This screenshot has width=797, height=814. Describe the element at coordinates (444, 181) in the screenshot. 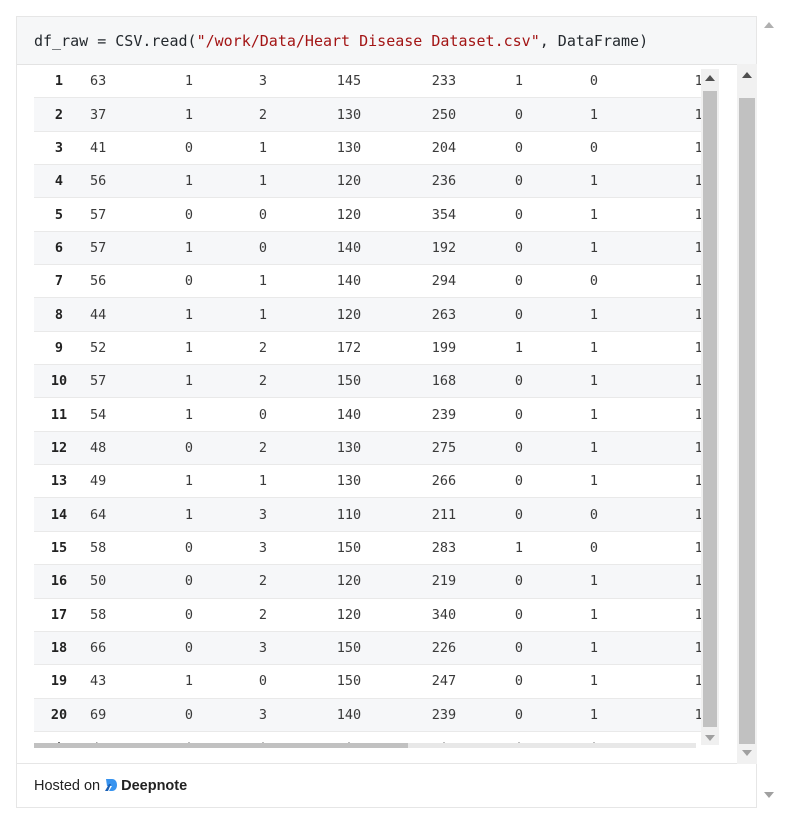

I see `table-cell: 236` at that location.